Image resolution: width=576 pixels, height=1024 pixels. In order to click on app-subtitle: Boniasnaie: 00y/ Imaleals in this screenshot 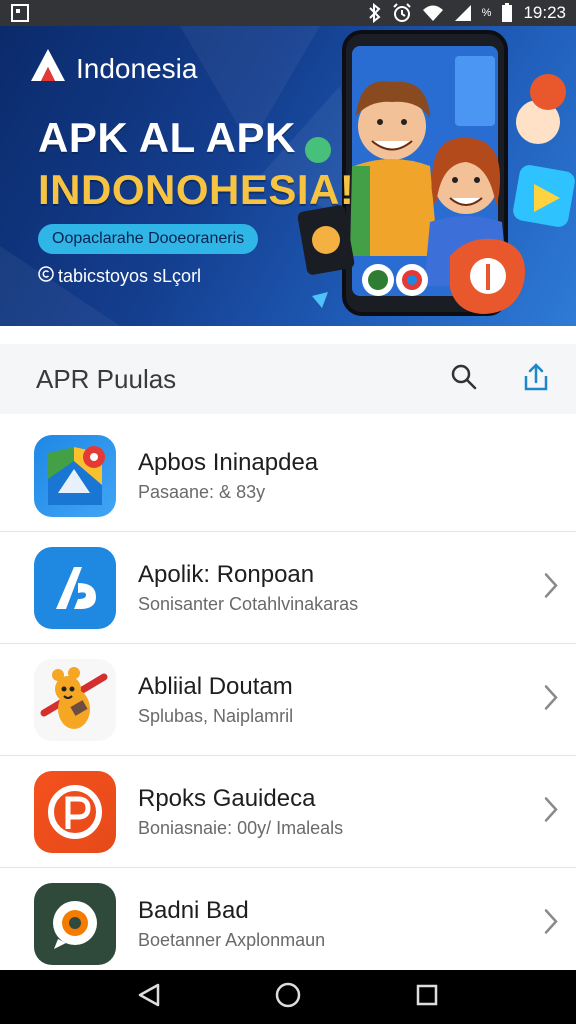, I will do `click(241, 827)`.